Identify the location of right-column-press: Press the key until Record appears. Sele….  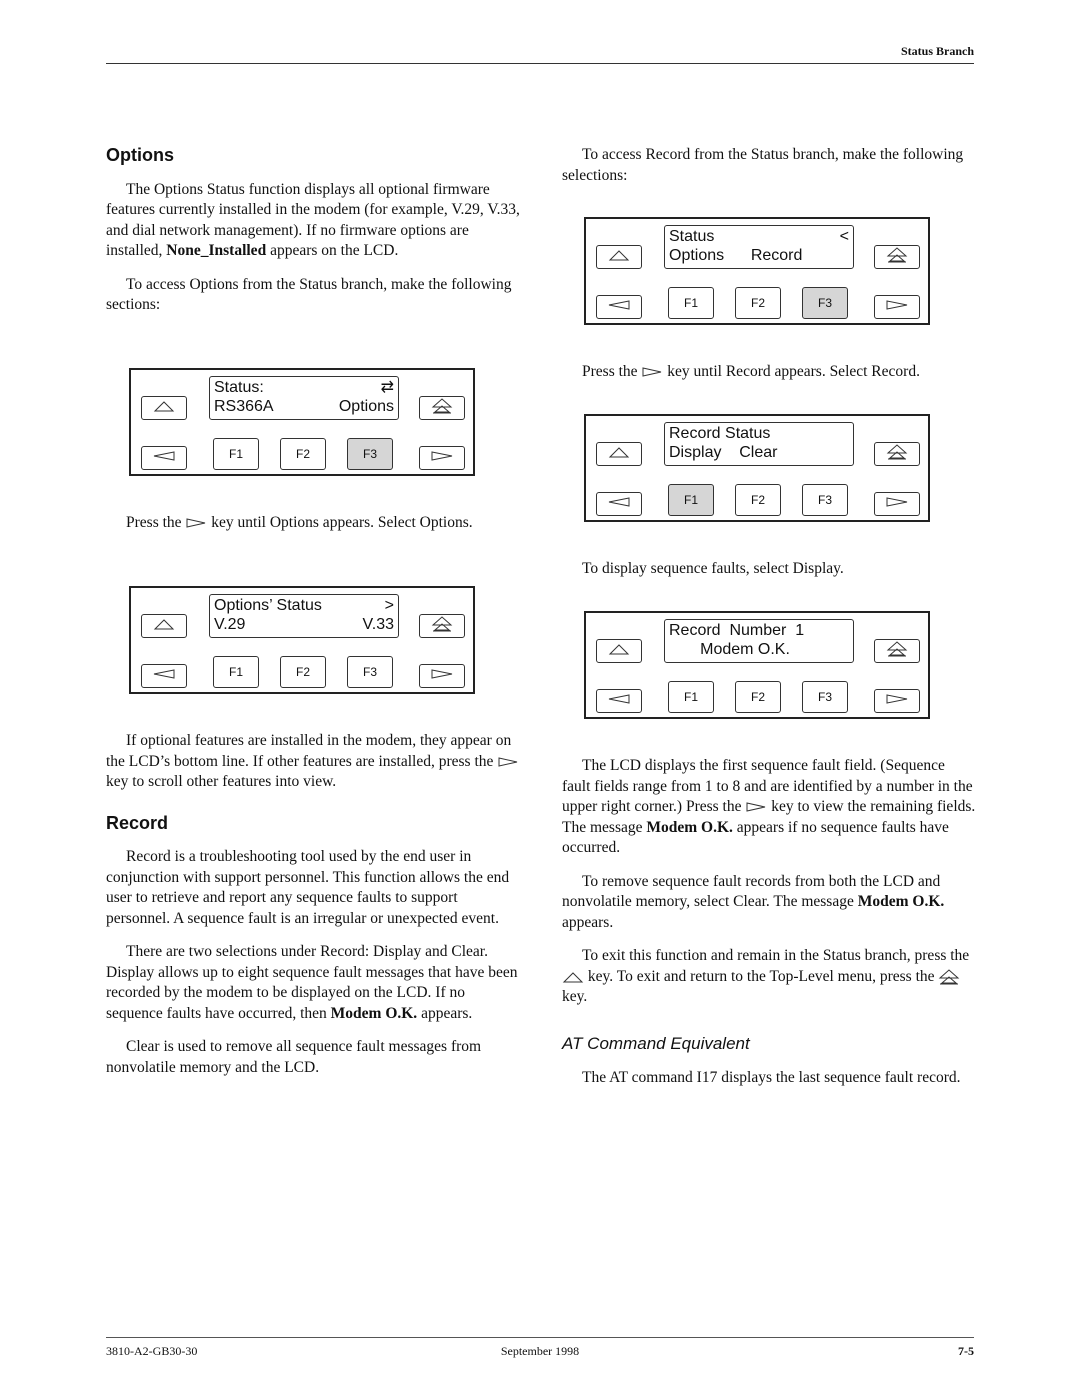
(769, 379).